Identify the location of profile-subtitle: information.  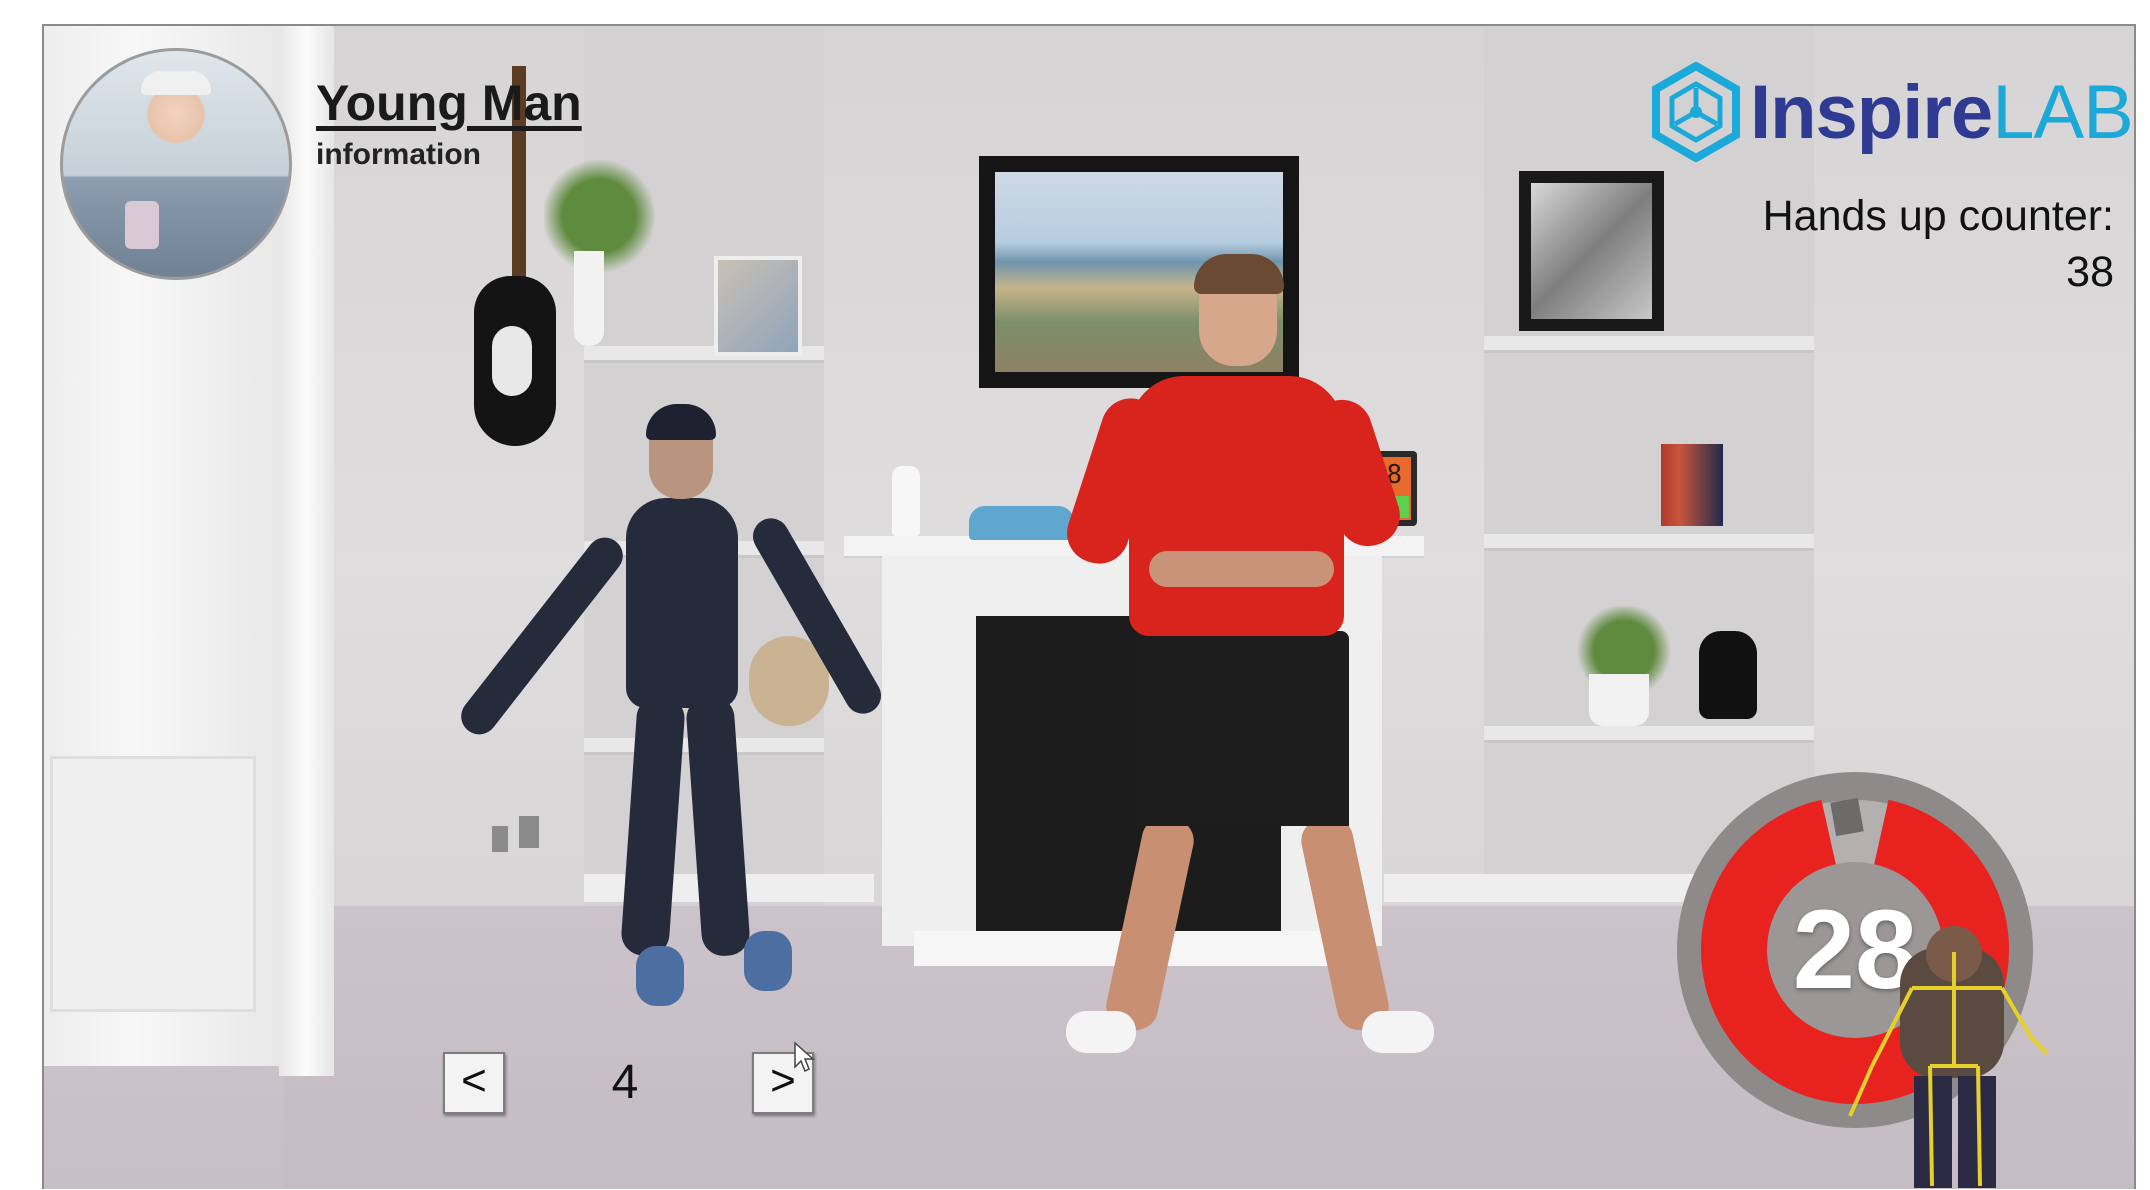
(398, 154).